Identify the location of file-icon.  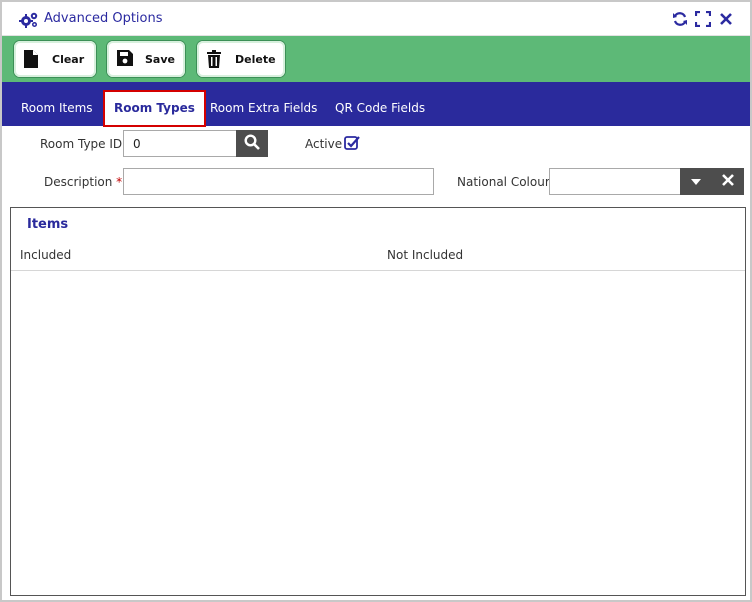
(32, 59).